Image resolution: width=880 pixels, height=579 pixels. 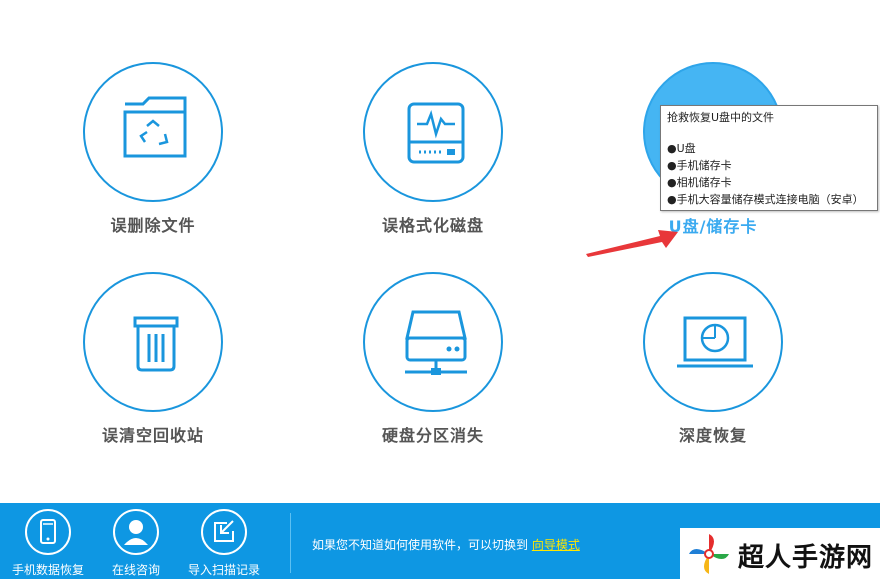 I want to click on phone-recovery-label: 手机数据恢复, so click(x=47, y=570).